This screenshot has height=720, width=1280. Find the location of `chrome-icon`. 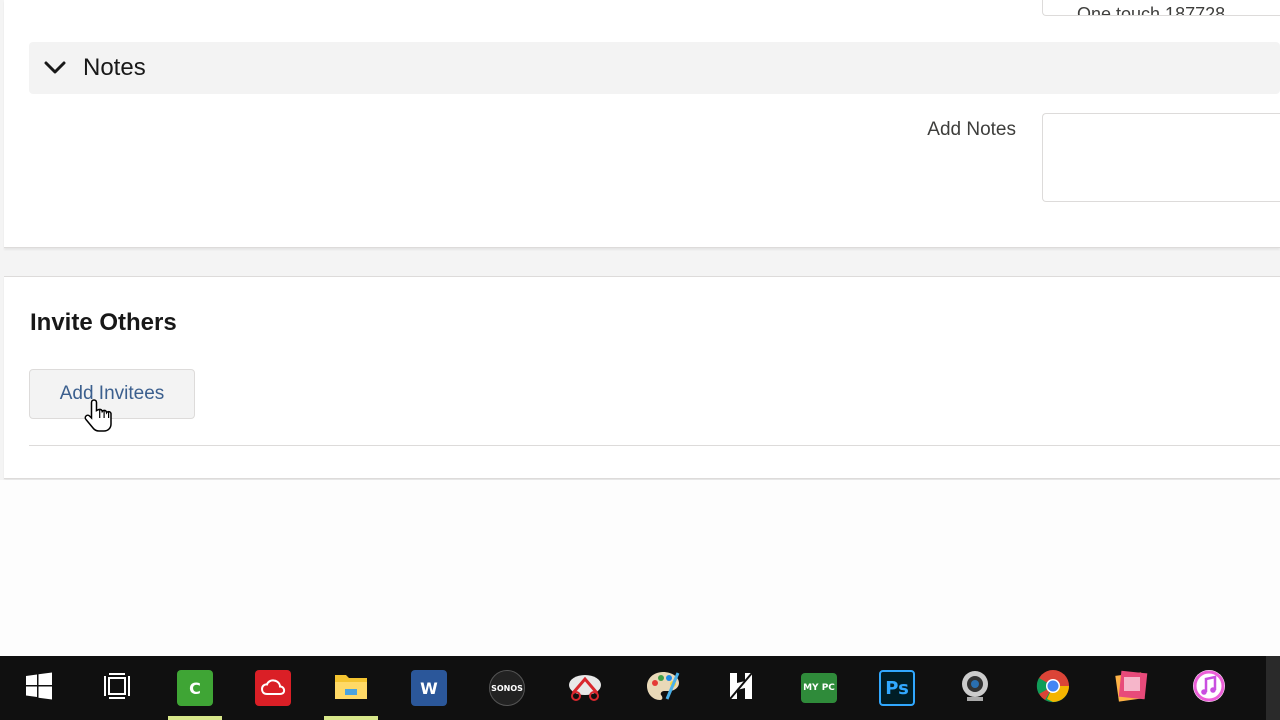

chrome-icon is located at coordinates (1053, 688).